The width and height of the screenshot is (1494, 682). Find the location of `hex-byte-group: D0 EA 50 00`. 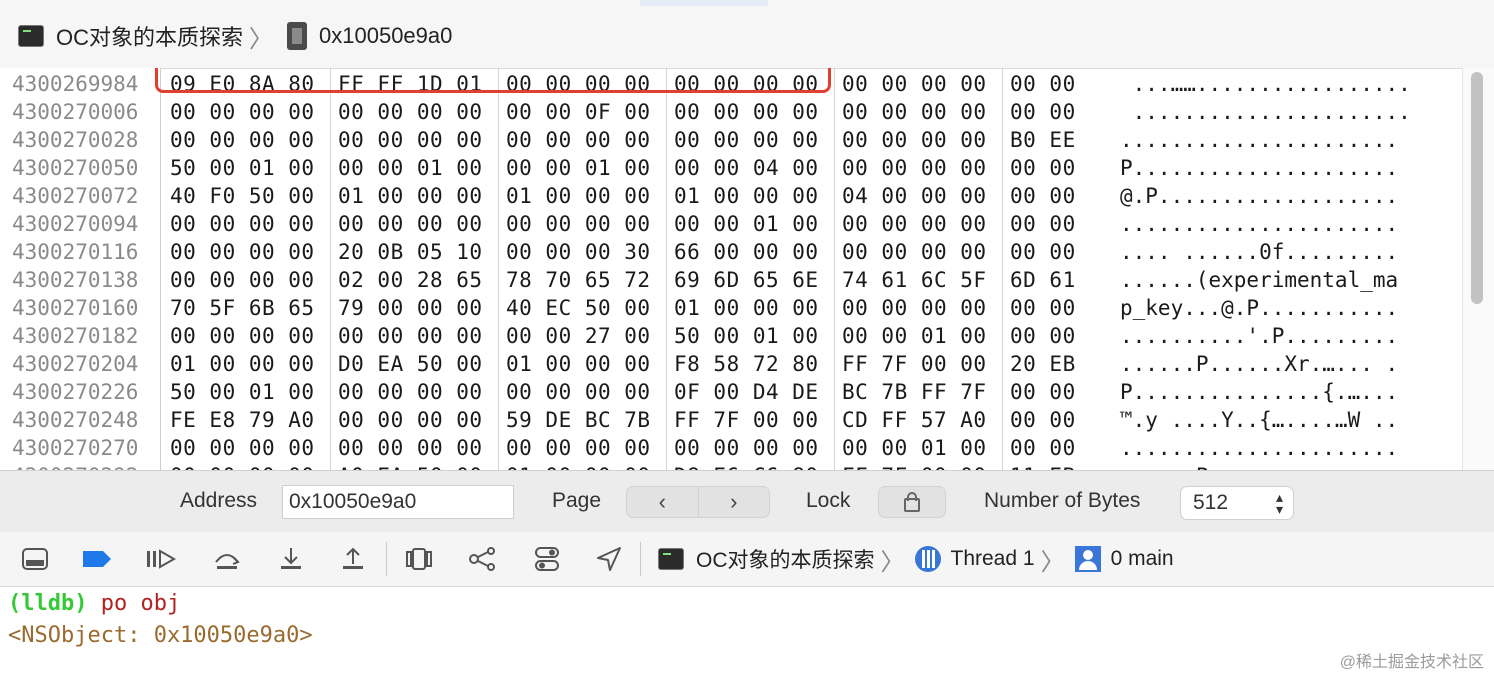

hex-byte-group: D0 EA 50 00 is located at coordinates (410, 364).